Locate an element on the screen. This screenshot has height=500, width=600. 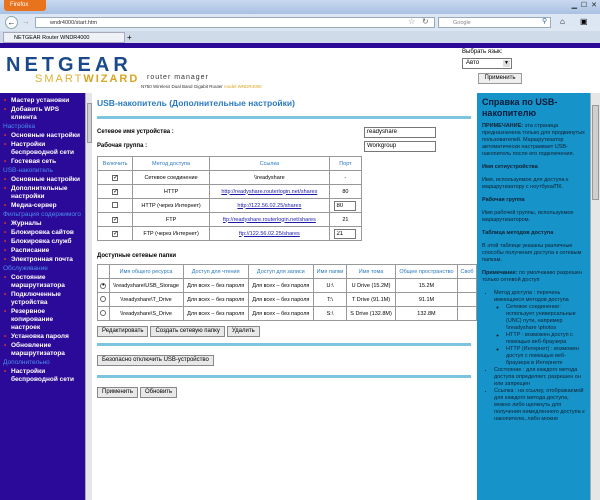
table-row: ✓ Сетевое соединение \\readyshare - is located at coordinates (229, 177).